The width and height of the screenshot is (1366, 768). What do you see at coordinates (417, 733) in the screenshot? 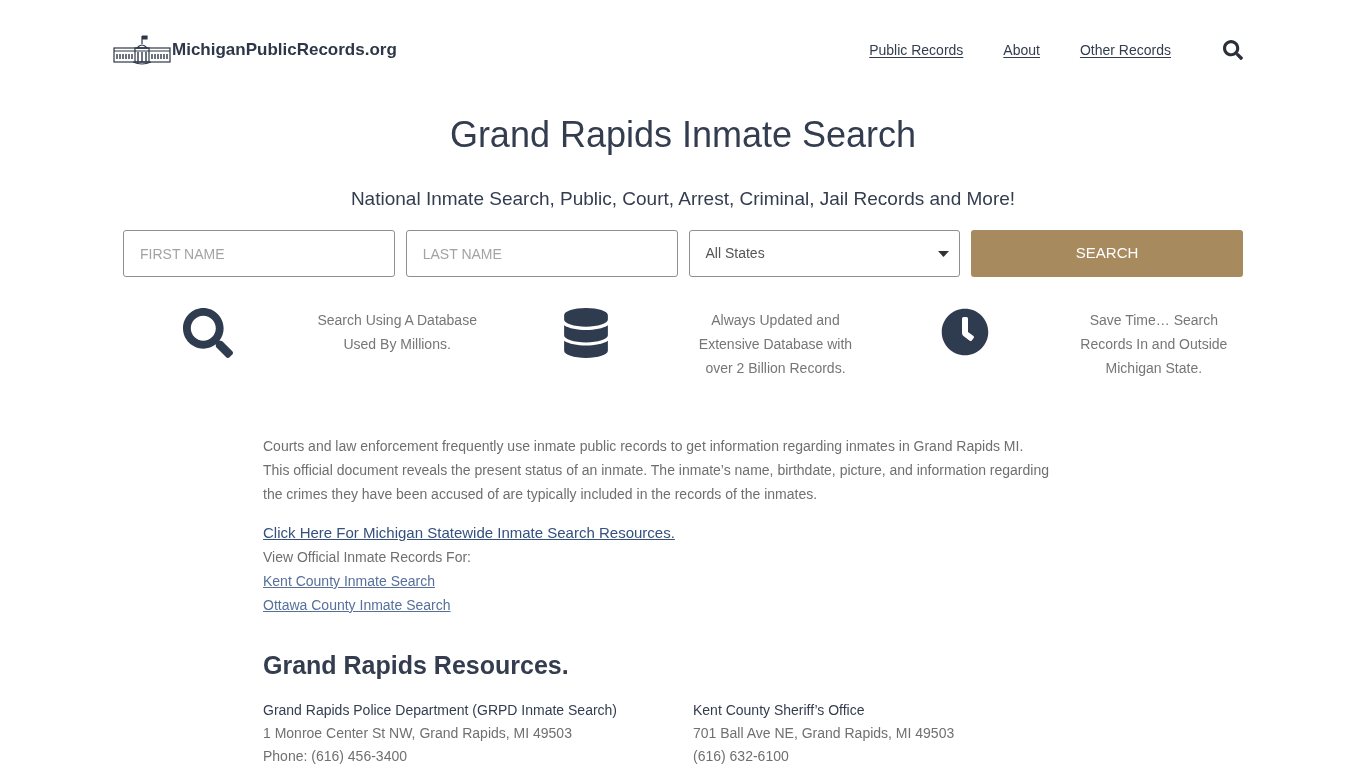
I see `office-address: 1 Monroe Center St NW, Grand Rapids, MI 49503` at bounding box center [417, 733].